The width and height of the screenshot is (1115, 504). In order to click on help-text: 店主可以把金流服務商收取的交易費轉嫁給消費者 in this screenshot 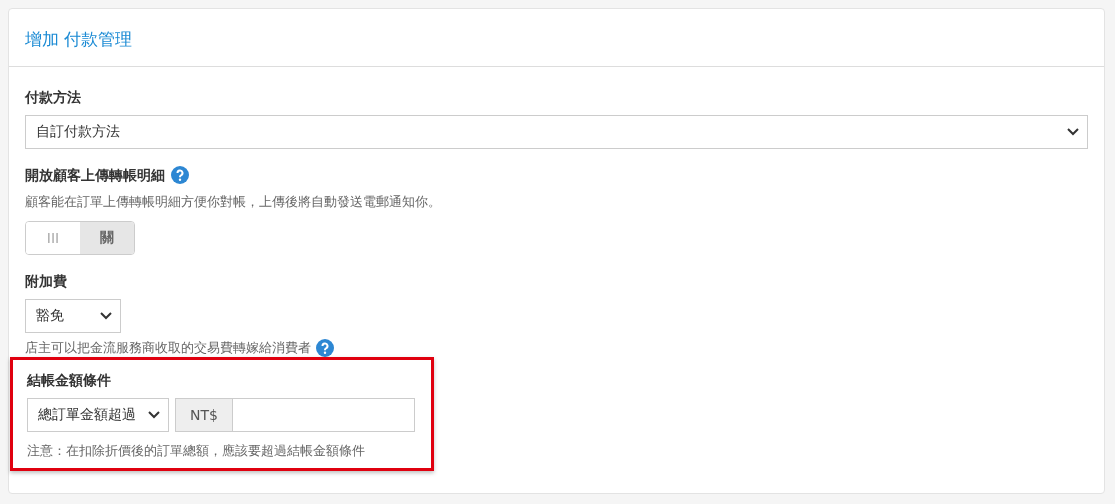, I will do `click(168, 348)`.